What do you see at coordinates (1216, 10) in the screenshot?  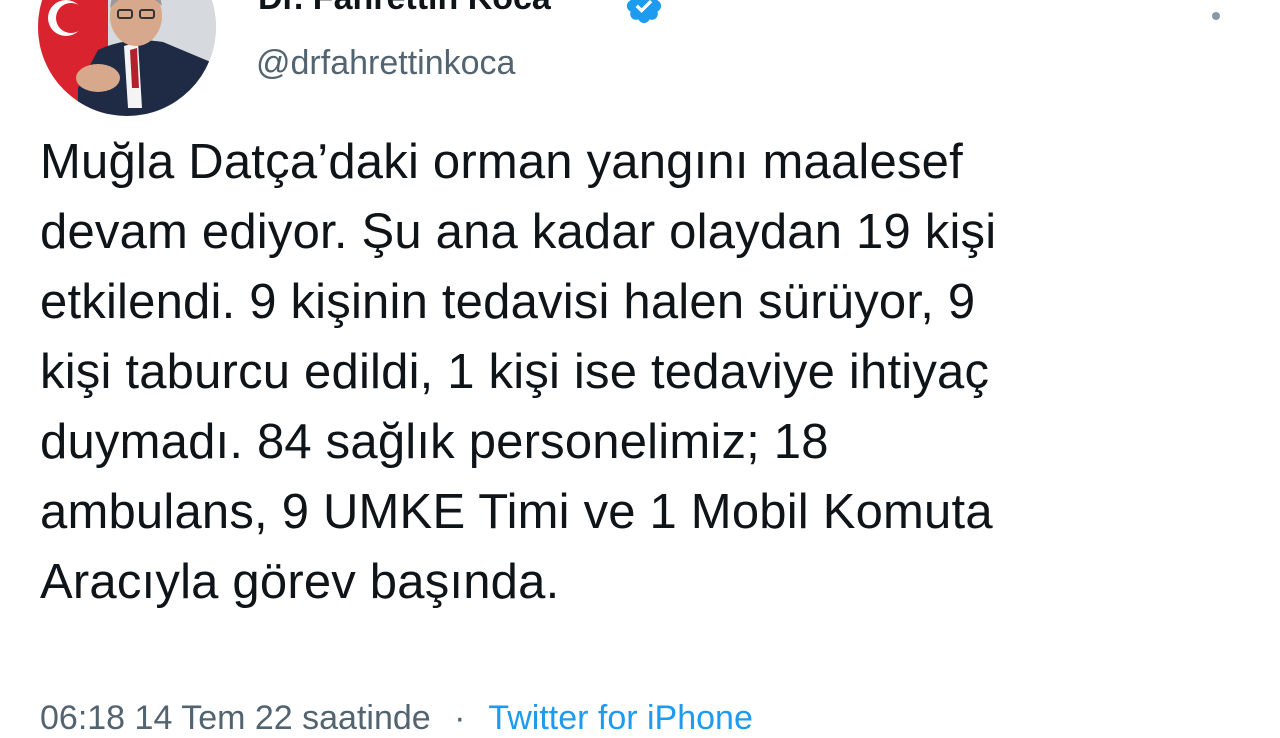 I see `more-options-icon` at bounding box center [1216, 10].